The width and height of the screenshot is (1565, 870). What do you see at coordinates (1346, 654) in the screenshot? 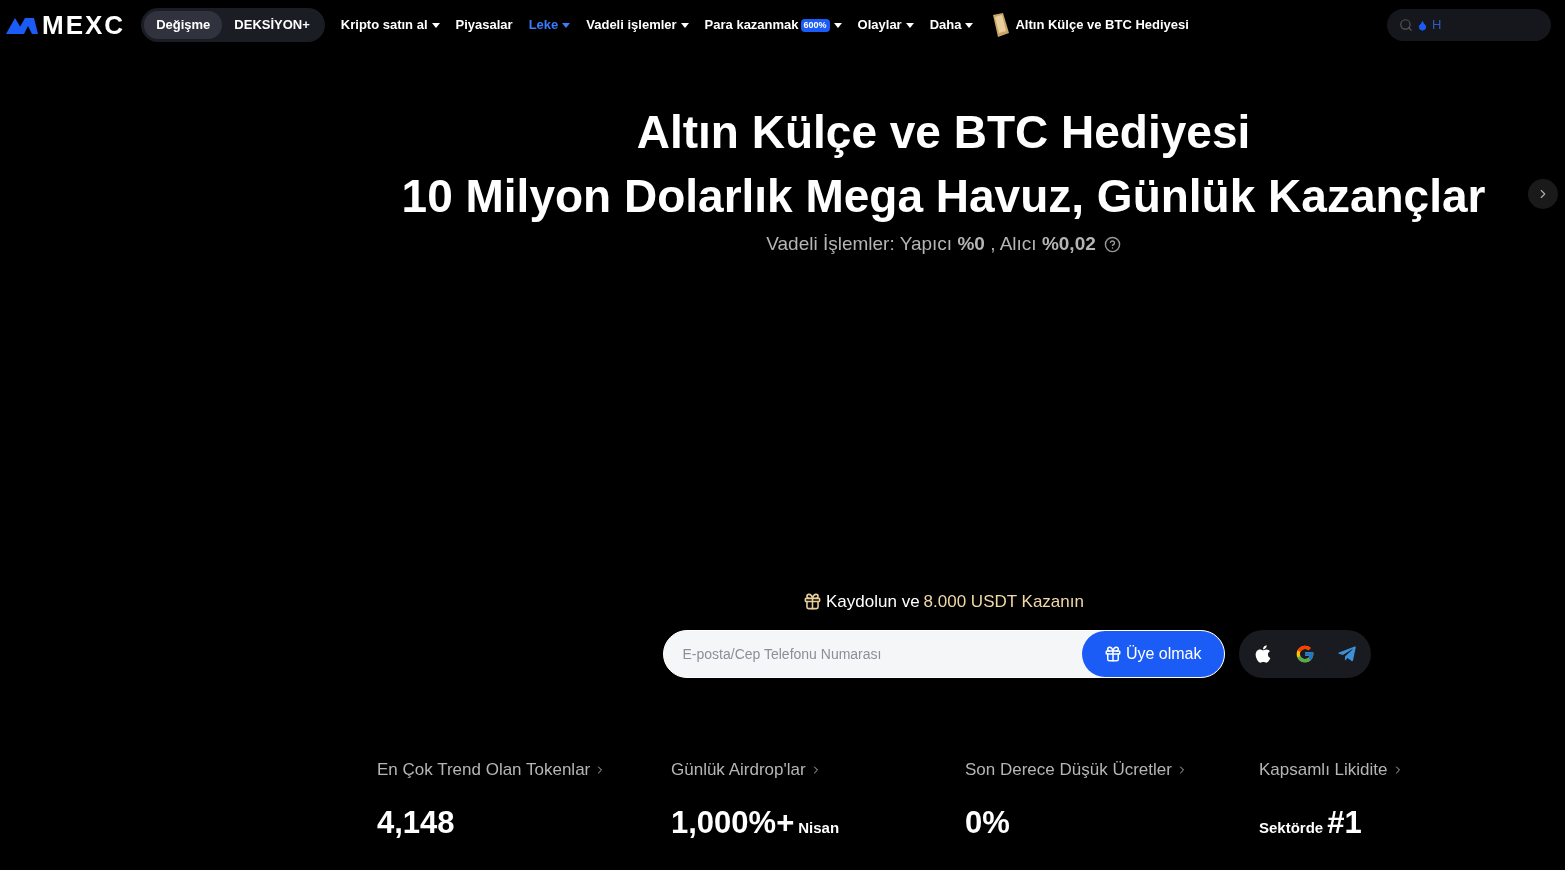
I see `telegram-icon` at bounding box center [1346, 654].